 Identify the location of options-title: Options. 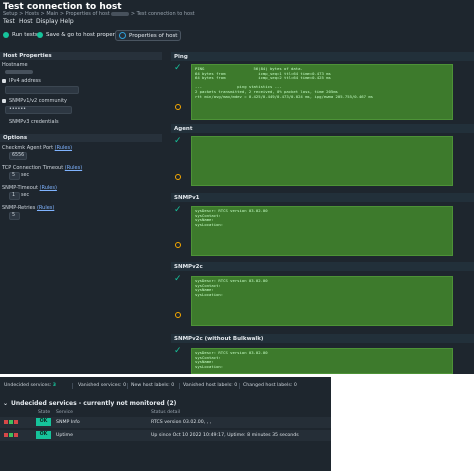
(15, 138).